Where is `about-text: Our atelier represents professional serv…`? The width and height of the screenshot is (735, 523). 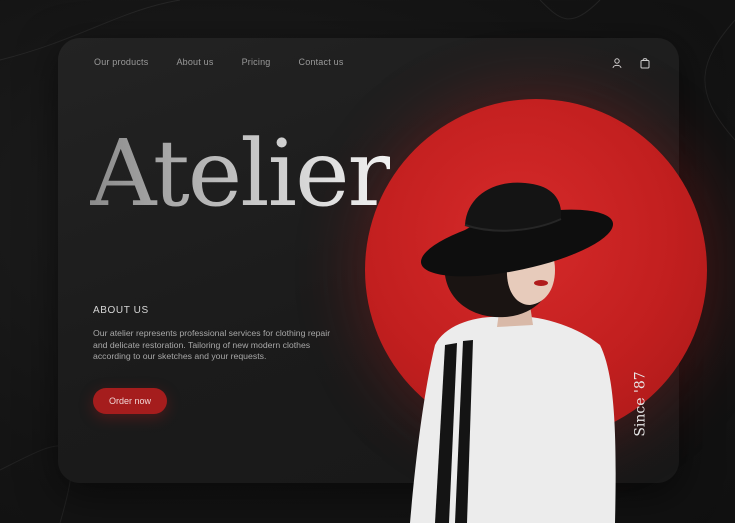 about-text: Our atelier represents professional serv… is located at coordinates (212, 344).